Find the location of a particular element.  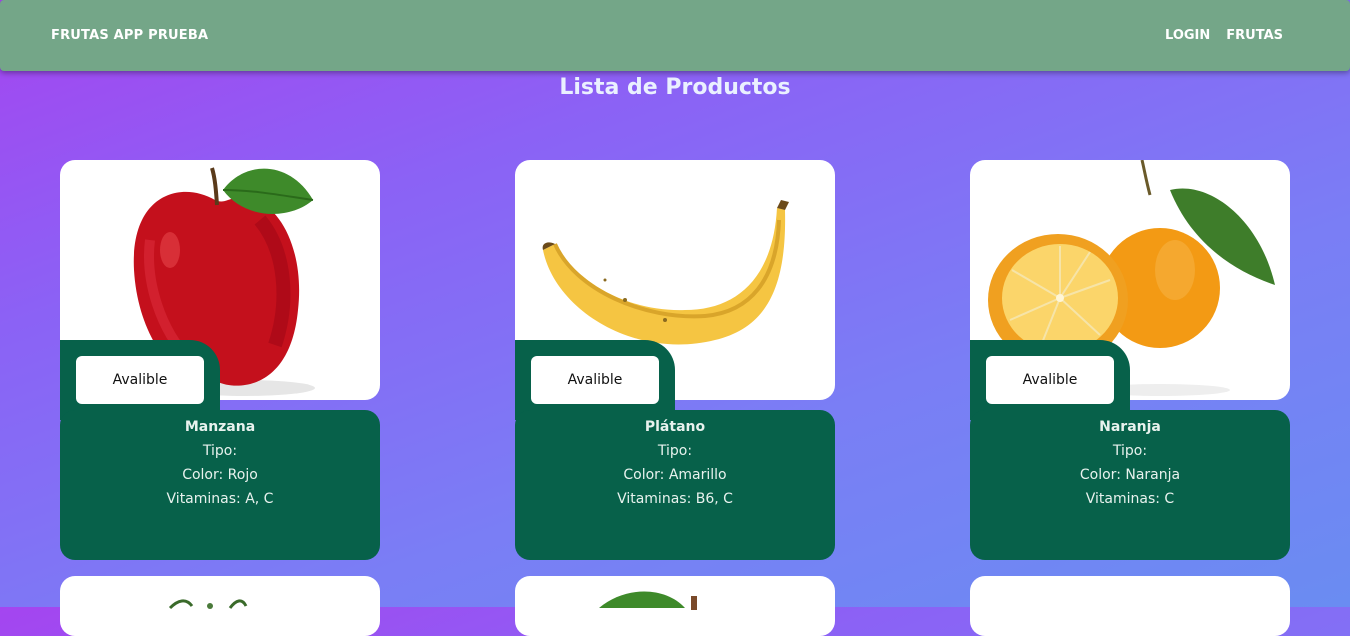

nav-links: LOGIN FRUTAS is located at coordinates (1224, 35).